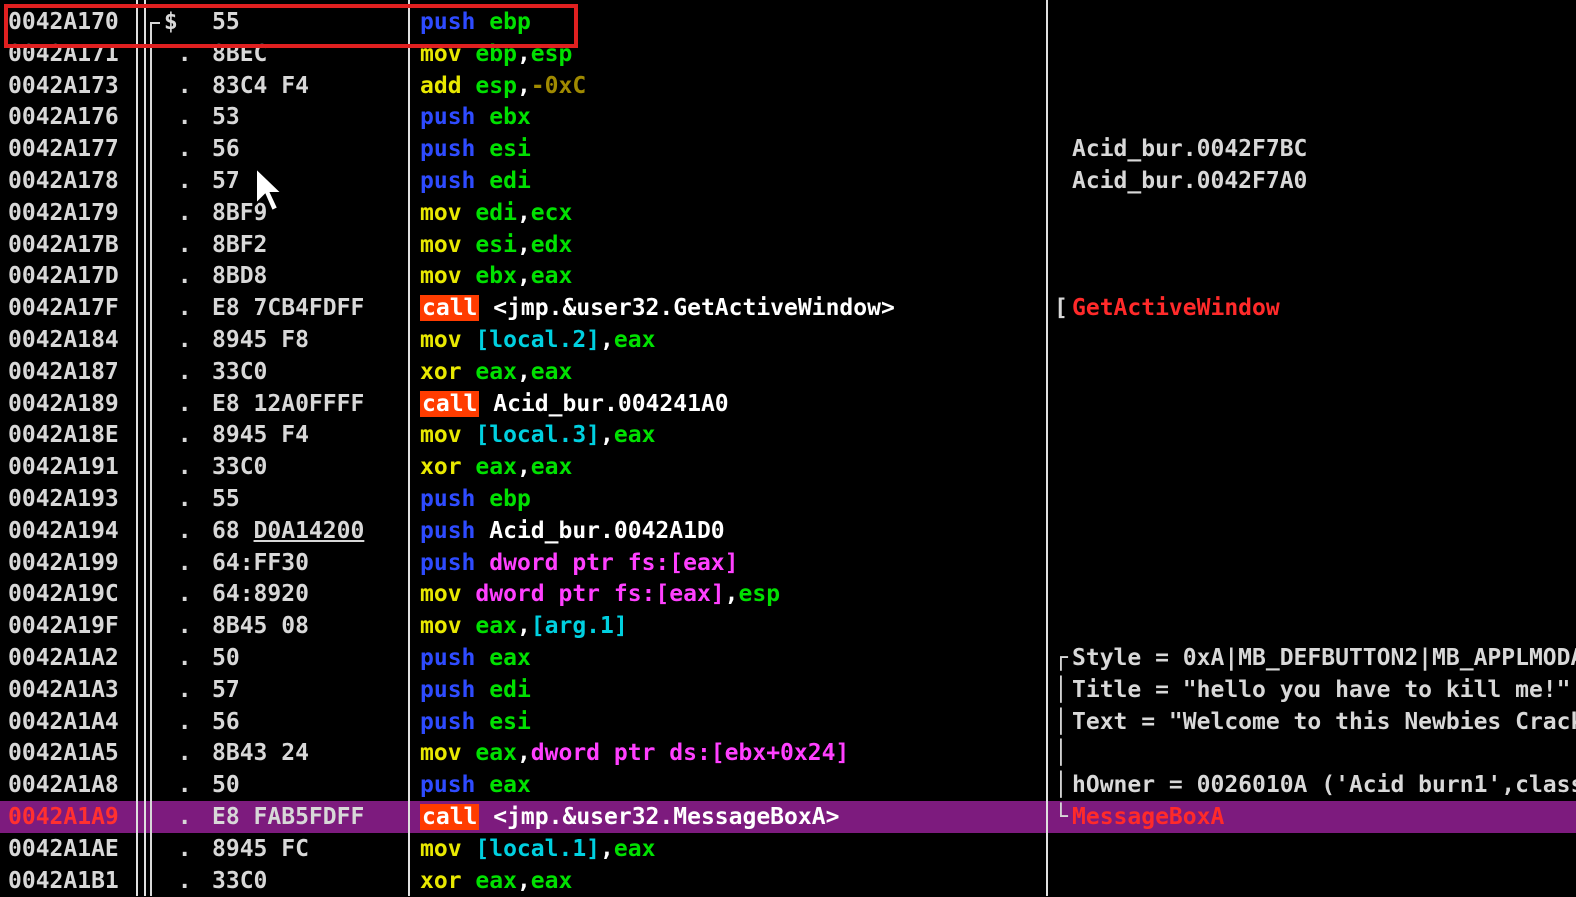 The height and width of the screenshot is (897, 1576). Describe the element at coordinates (269, 189) in the screenshot. I see `mouse-cursor-icon` at that location.